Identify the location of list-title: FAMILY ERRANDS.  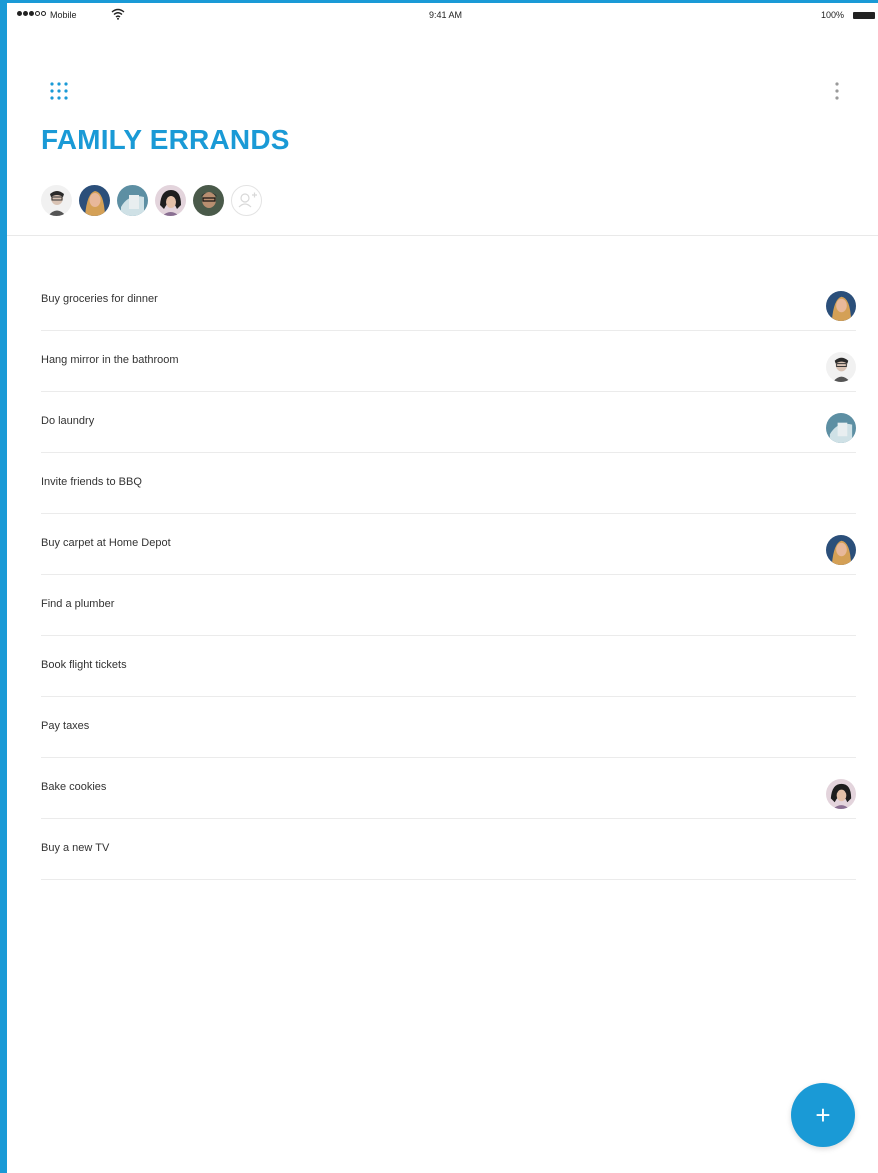
(165, 139).